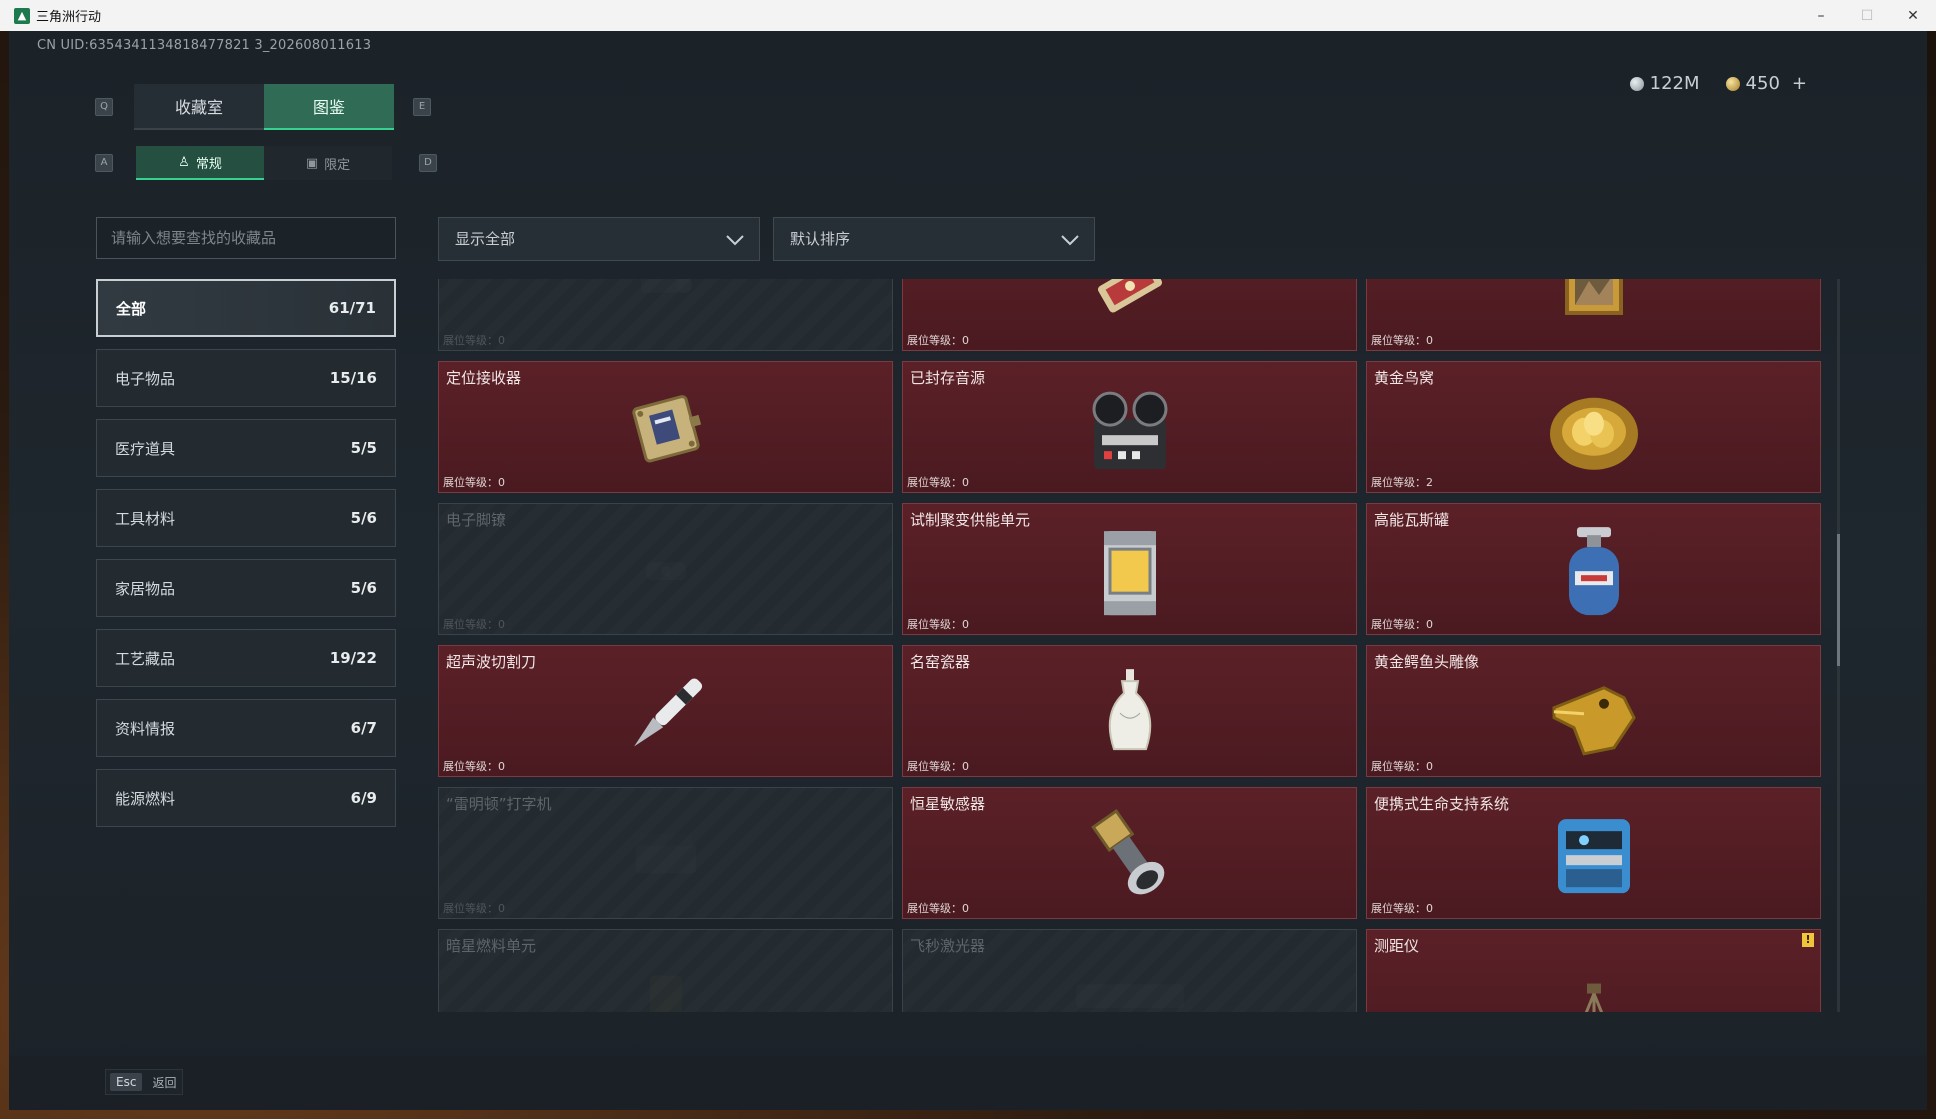 The width and height of the screenshot is (1936, 1119). What do you see at coordinates (599, 239) in the screenshot?
I see `filter-dropdown: 显示全部` at bounding box center [599, 239].